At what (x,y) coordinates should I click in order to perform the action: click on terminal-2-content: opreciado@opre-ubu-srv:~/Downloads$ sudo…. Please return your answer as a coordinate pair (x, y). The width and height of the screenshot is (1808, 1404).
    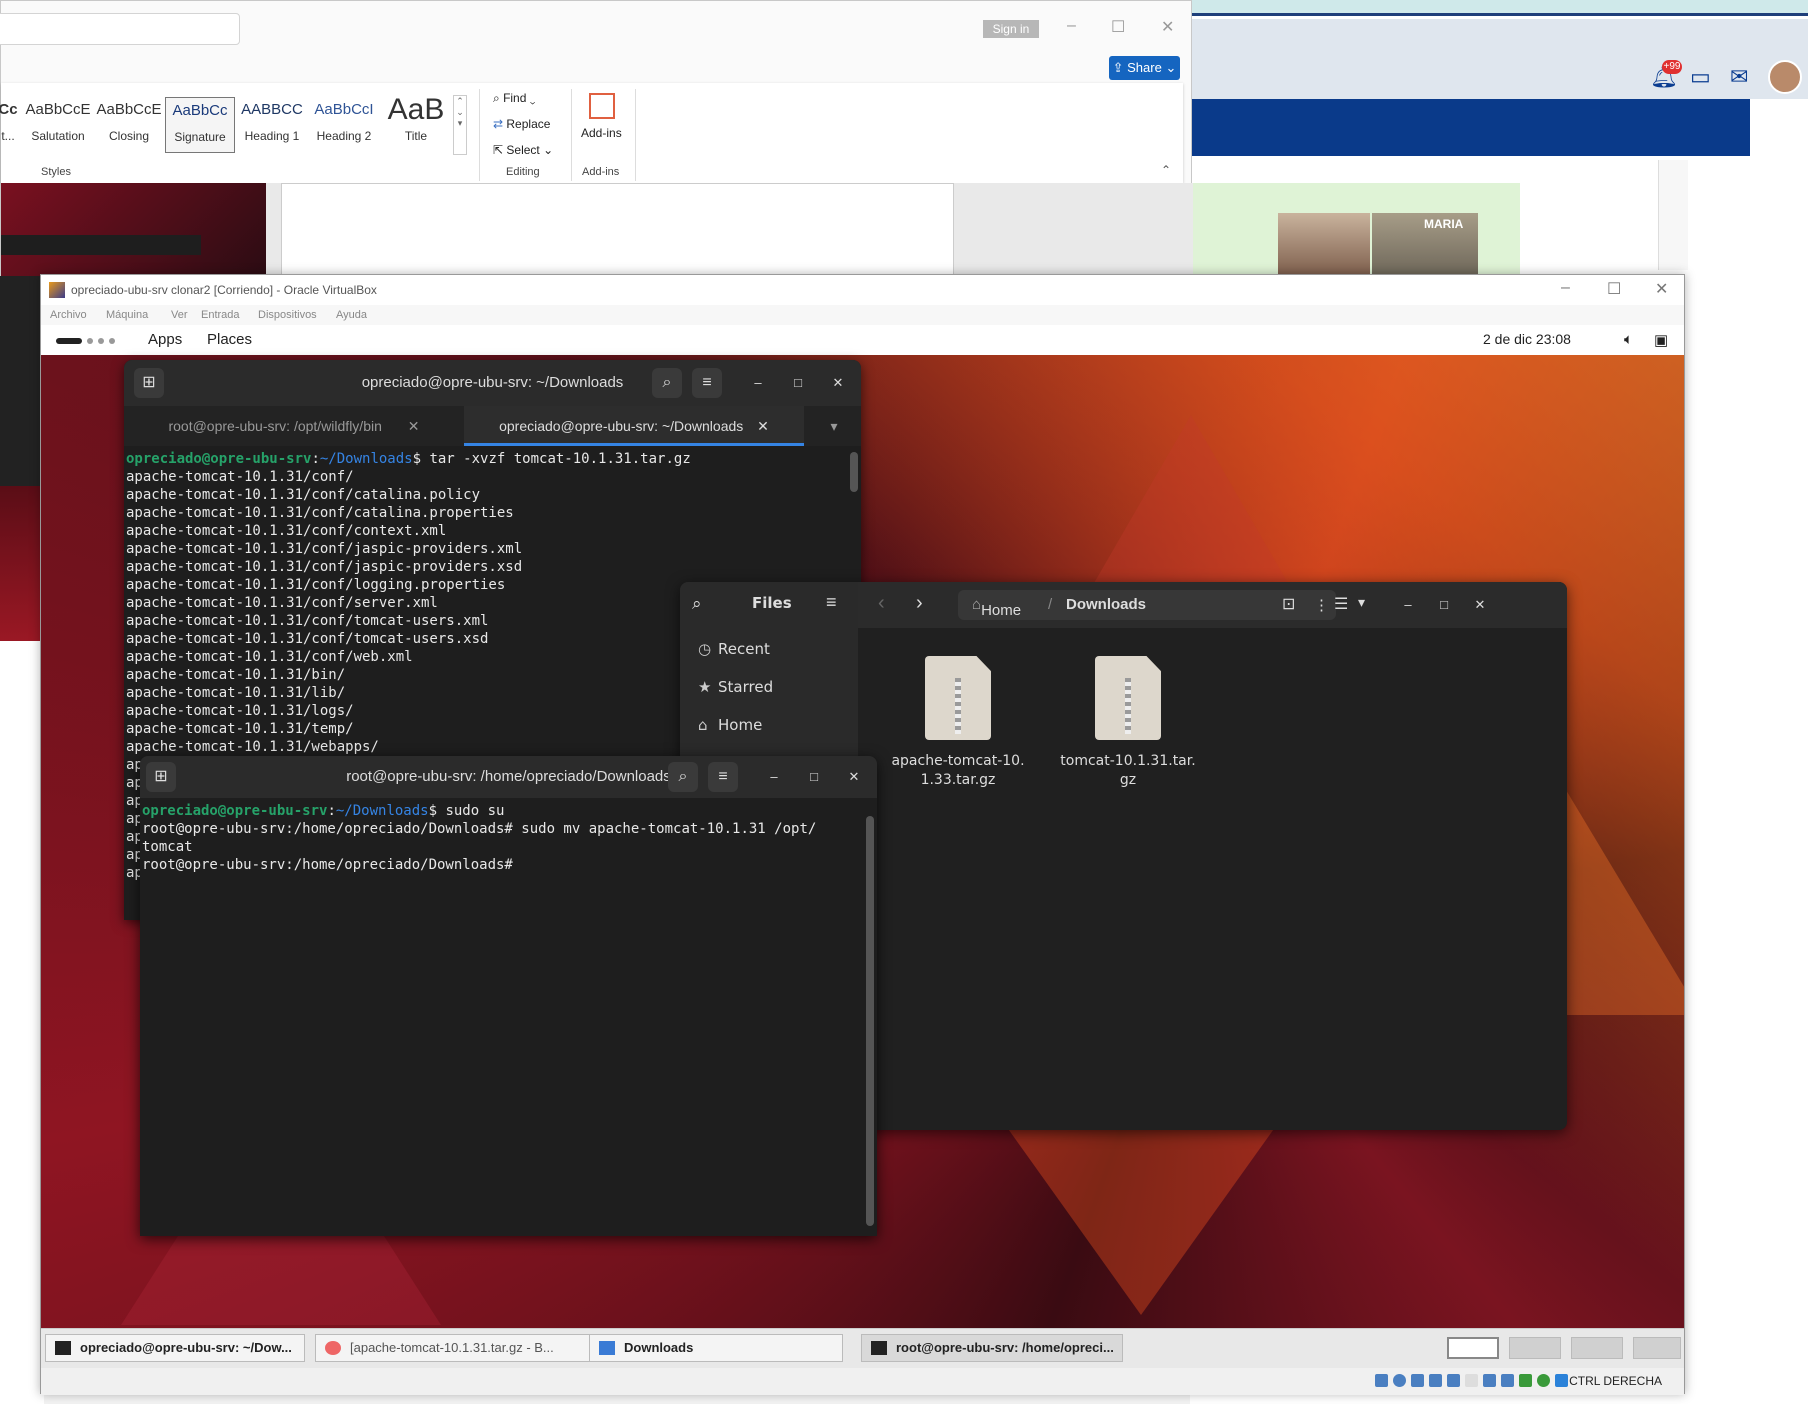
    Looking at the image, I should click on (479, 838).